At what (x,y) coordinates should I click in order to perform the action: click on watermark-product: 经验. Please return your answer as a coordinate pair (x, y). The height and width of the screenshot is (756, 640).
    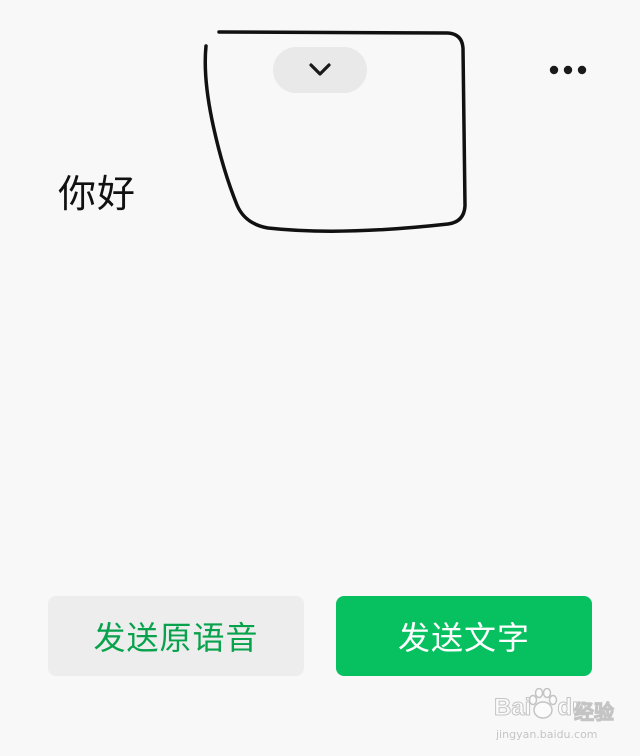
    Looking at the image, I should click on (594, 712).